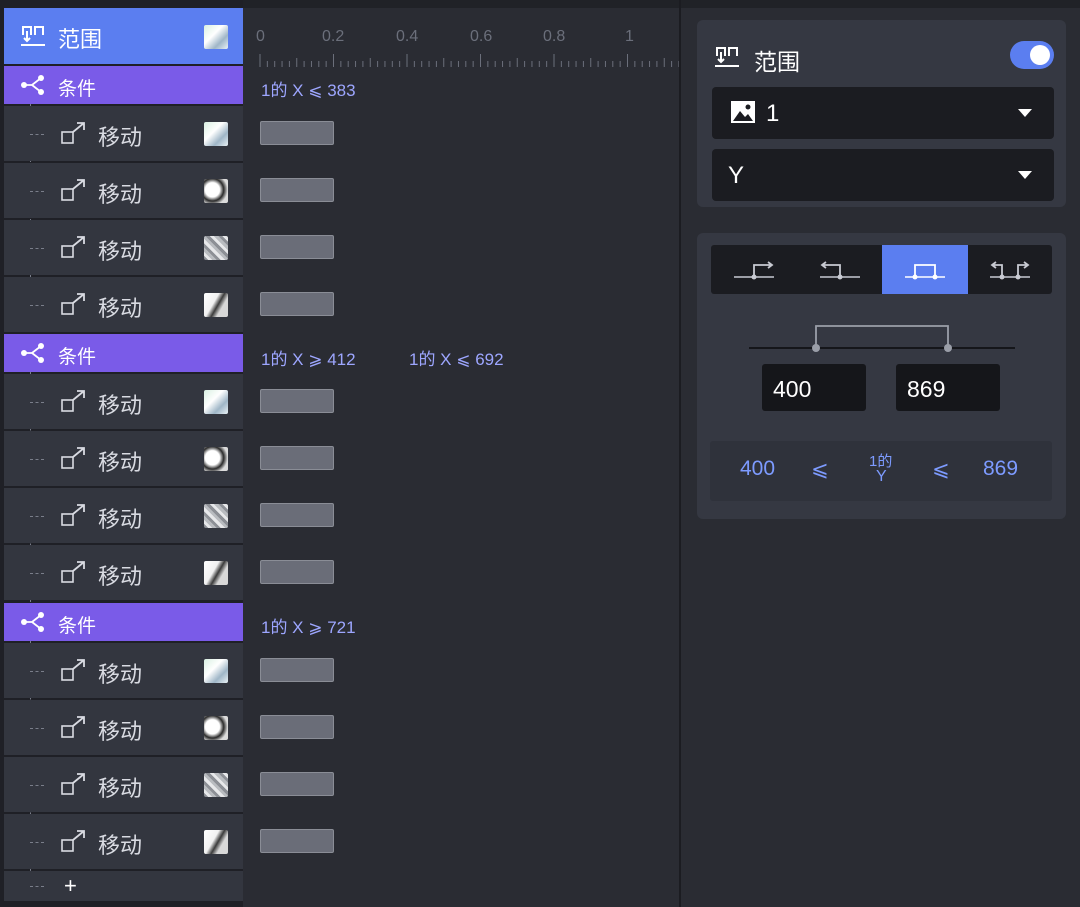 This screenshot has width=1080, height=907. Describe the element at coordinates (469, 60) in the screenshot. I see `timeline-ruler` at that location.